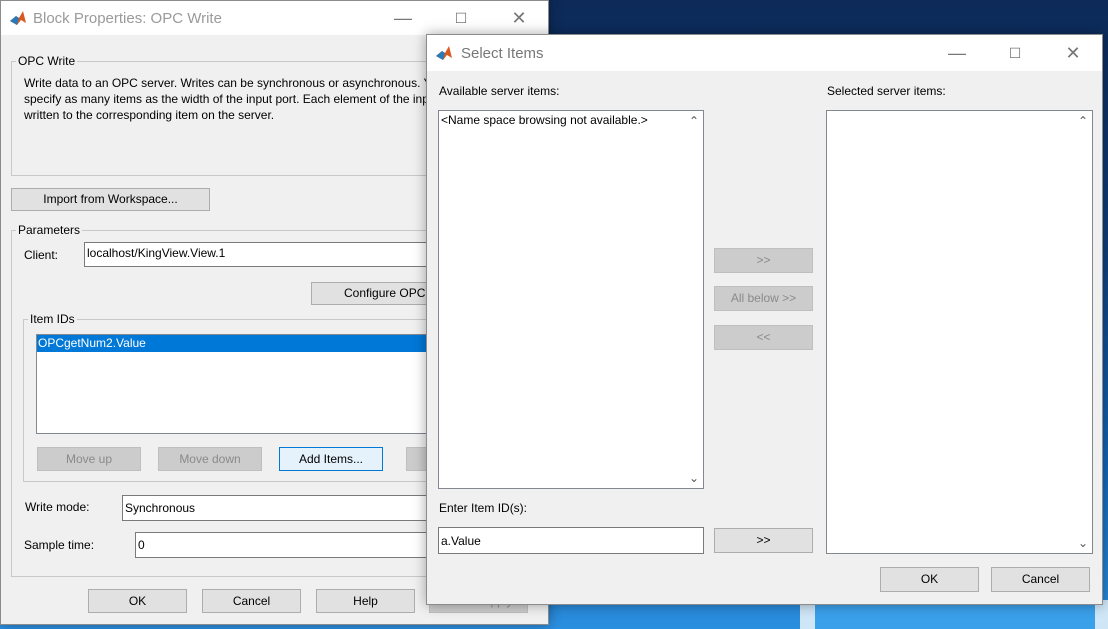 The width and height of the screenshot is (1108, 629). What do you see at coordinates (571, 540) in the screenshot?
I see `item-id-input: a.Value` at bounding box center [571, 540].